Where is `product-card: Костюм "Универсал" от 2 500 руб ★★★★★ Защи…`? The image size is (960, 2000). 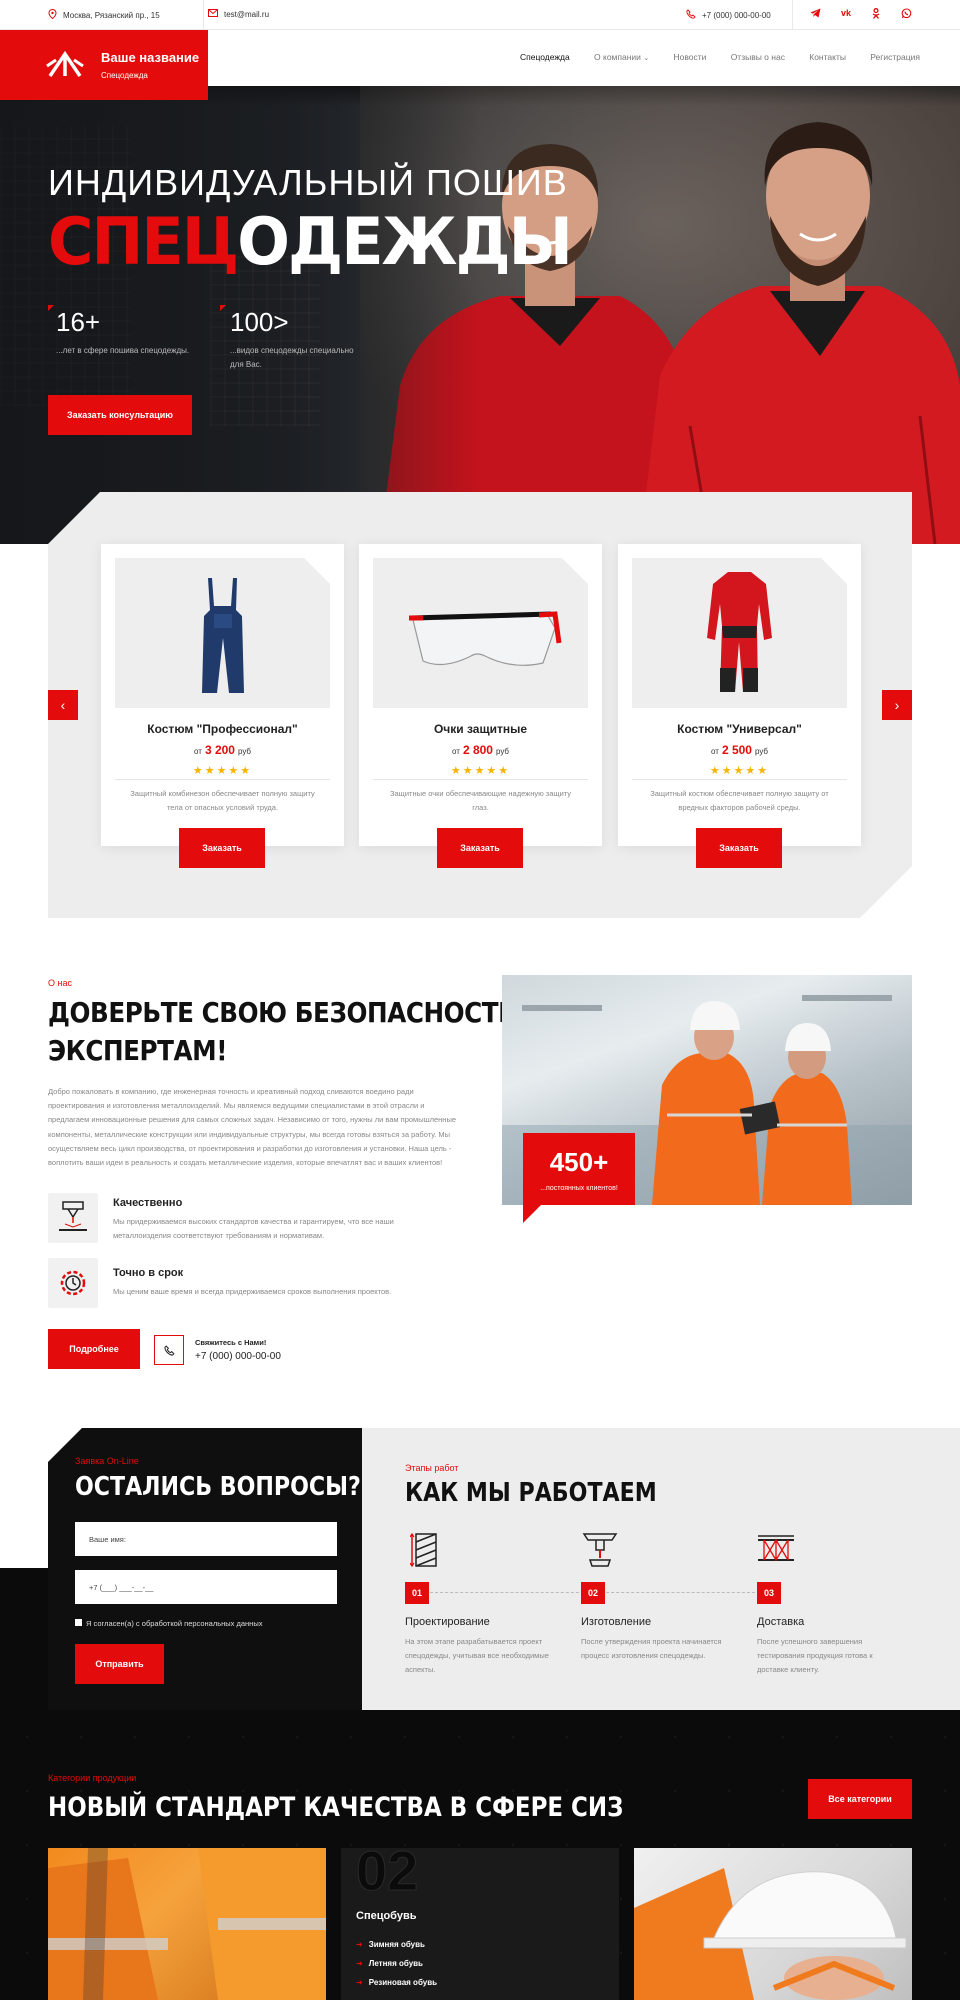
product-card: Костюм "Универсал" от 2 500 руб ★★★★★ Защи… is located at coordinates (739, 706).